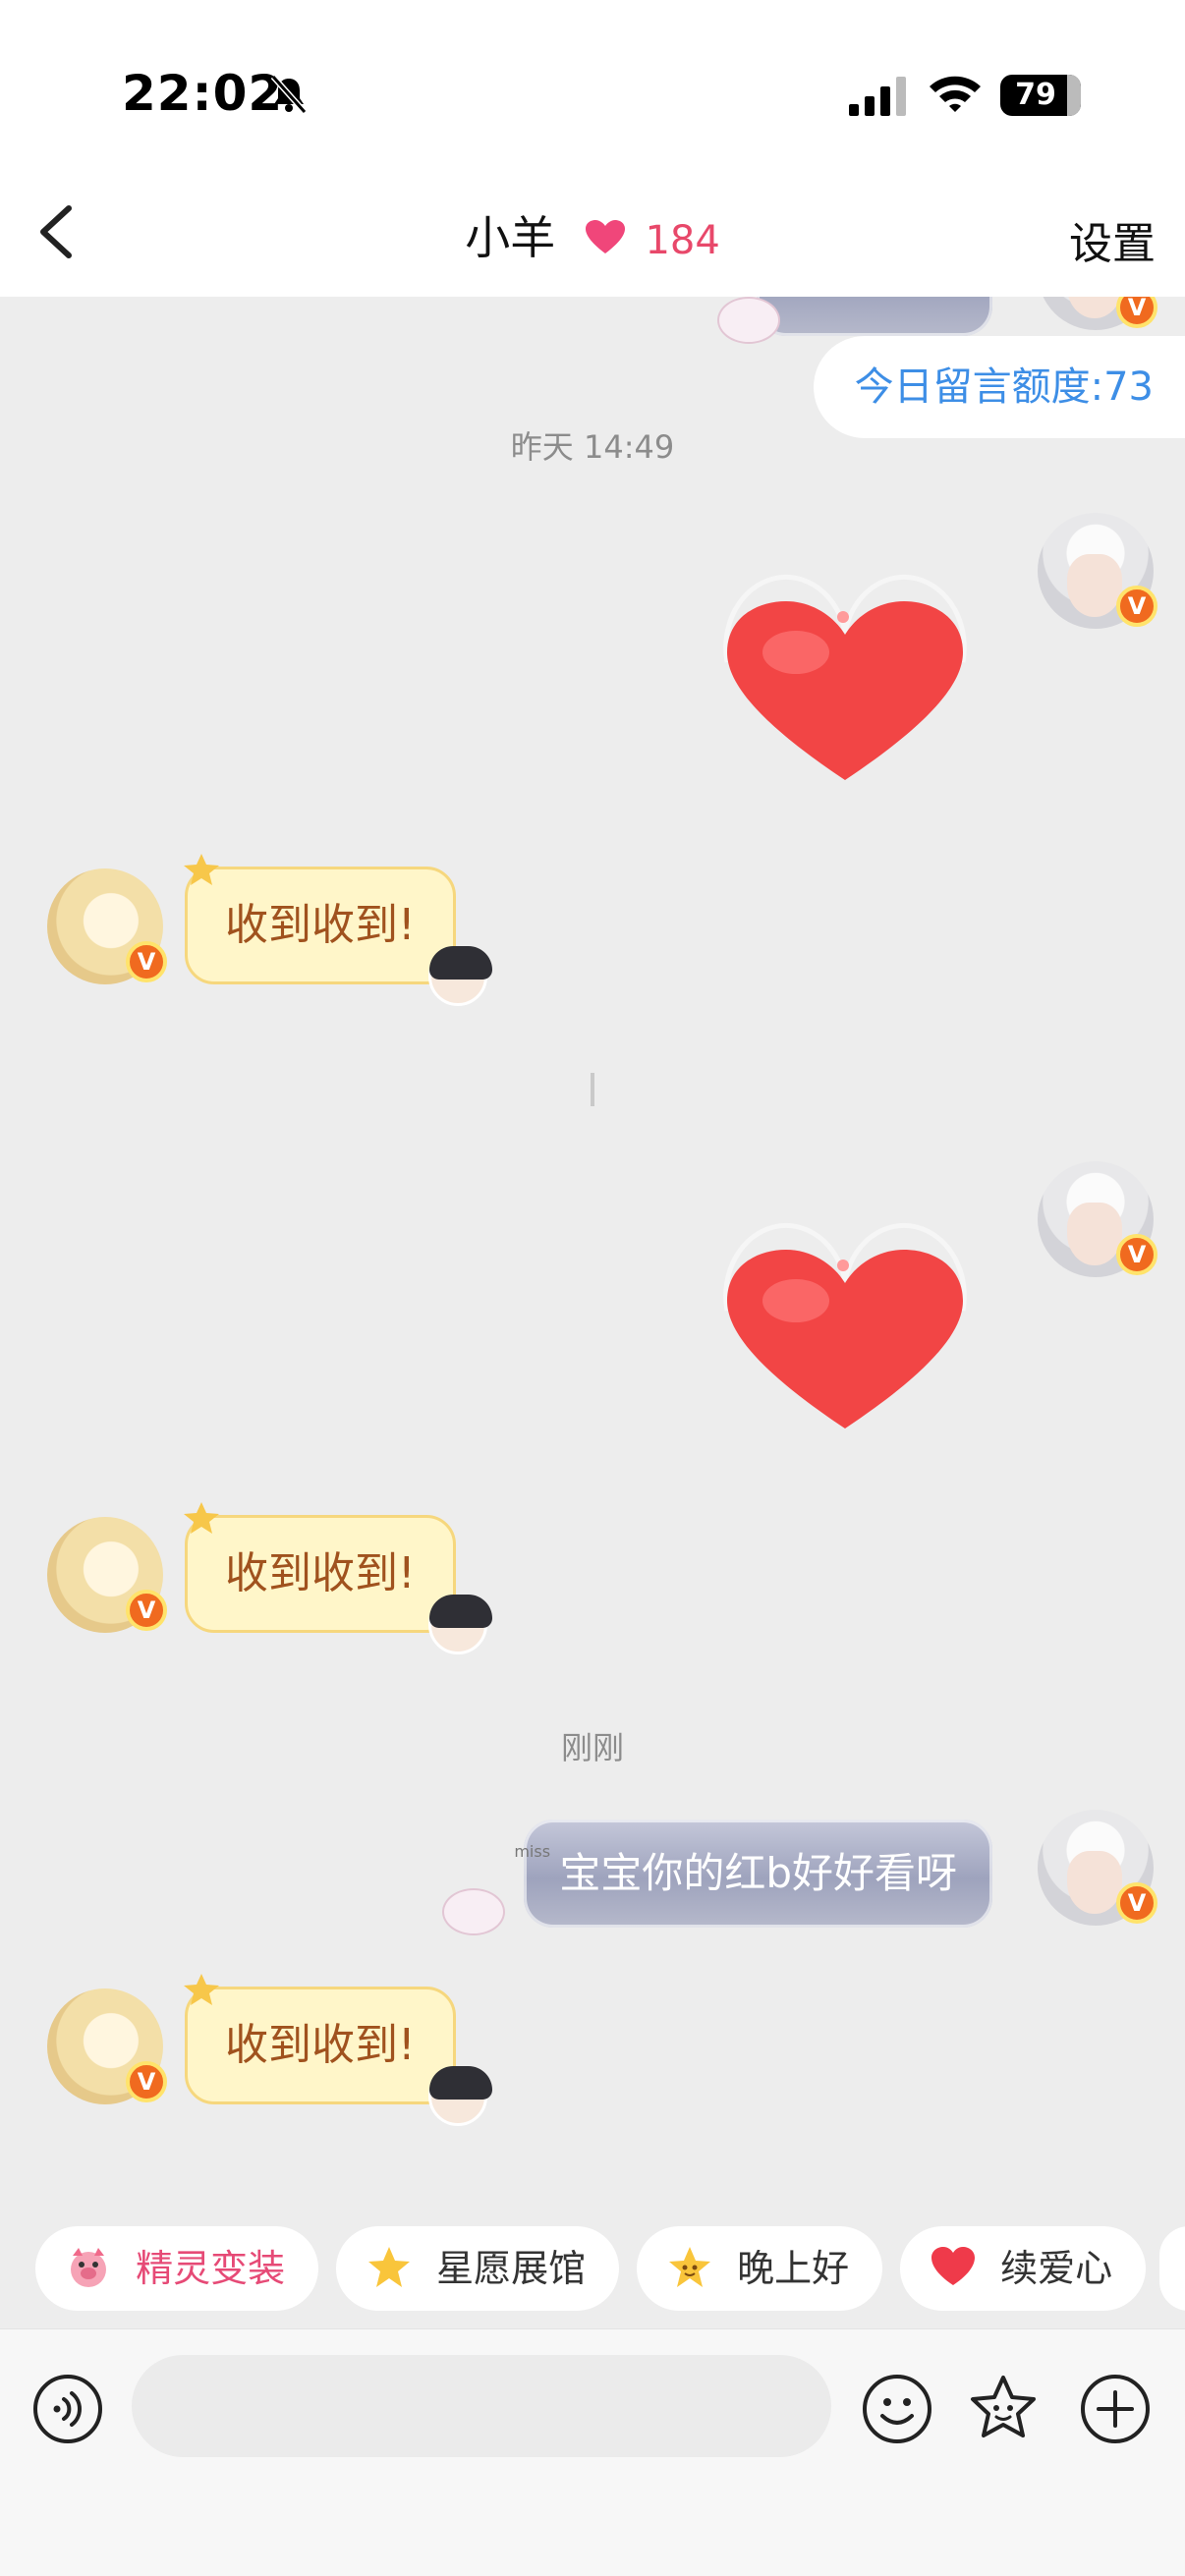 The image size is (1185, 2576). What do you see at coordinates (1172, 2268) in the screenshot?
I see `quick-action-chip-partial` at bounding box center [1172, 2268].